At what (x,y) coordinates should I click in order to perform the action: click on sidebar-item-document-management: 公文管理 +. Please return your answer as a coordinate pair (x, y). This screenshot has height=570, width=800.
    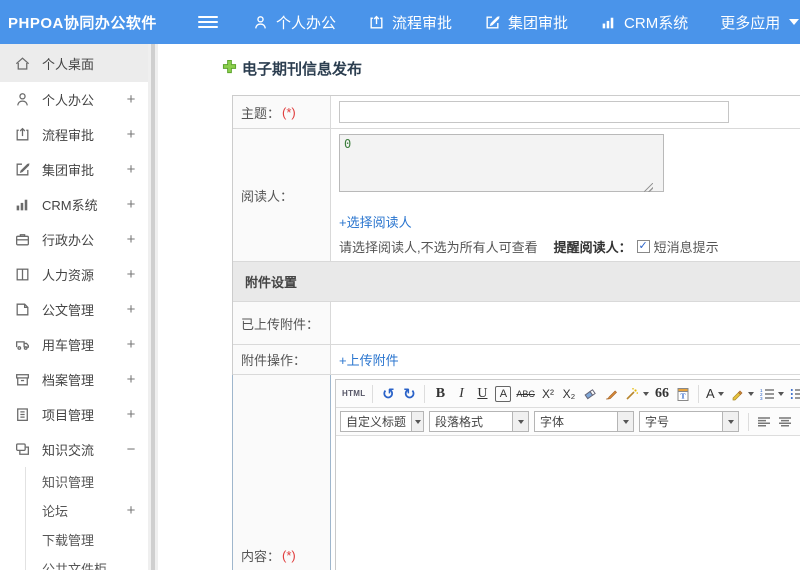
    Looking at the image, I should click on (74, 309).